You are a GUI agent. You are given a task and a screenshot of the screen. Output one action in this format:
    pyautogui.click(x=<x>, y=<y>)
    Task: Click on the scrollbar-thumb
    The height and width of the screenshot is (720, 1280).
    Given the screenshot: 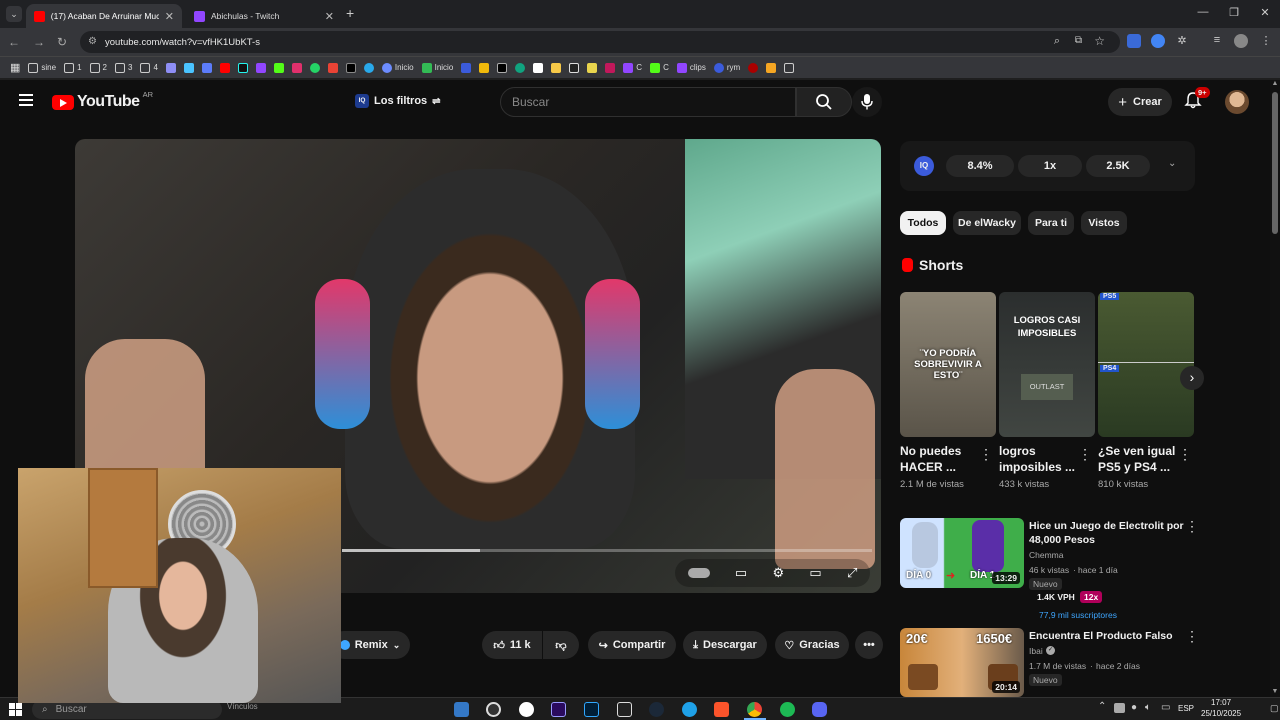 What is the action you would take?
    pyautogui.click(x=1275, y=163)
    